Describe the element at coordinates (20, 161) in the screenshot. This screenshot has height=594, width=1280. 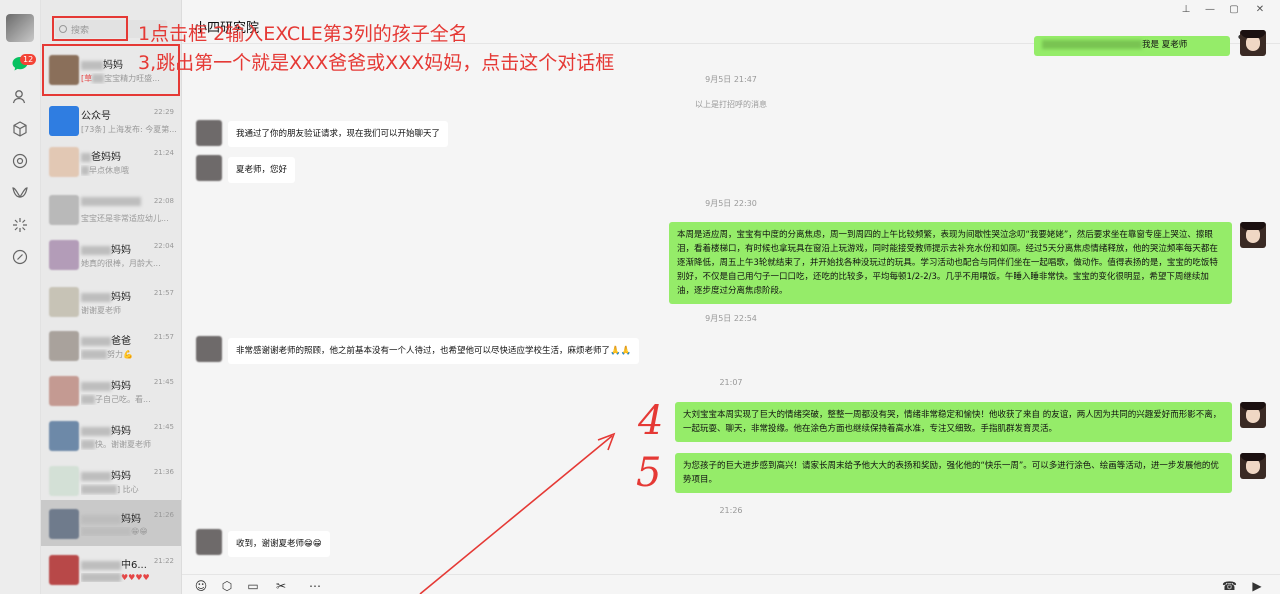
I see `moments-icon` at that location.